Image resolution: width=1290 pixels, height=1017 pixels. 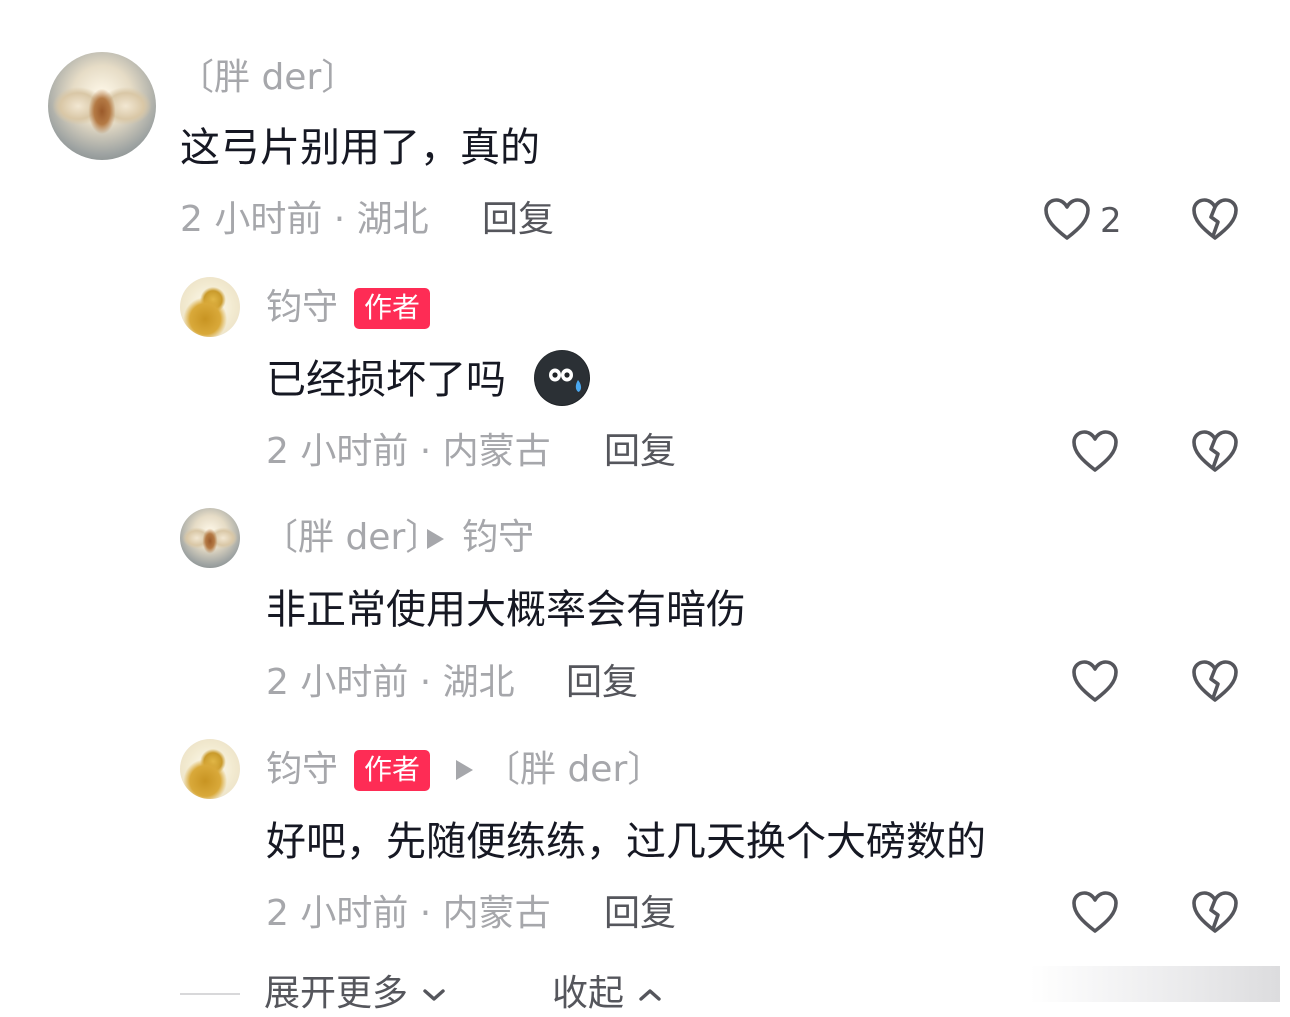 What do you see at coordinates (498, 538) in the screenshot?
I see `reply-target-username: 钧守` at bounding box center [498, 538].